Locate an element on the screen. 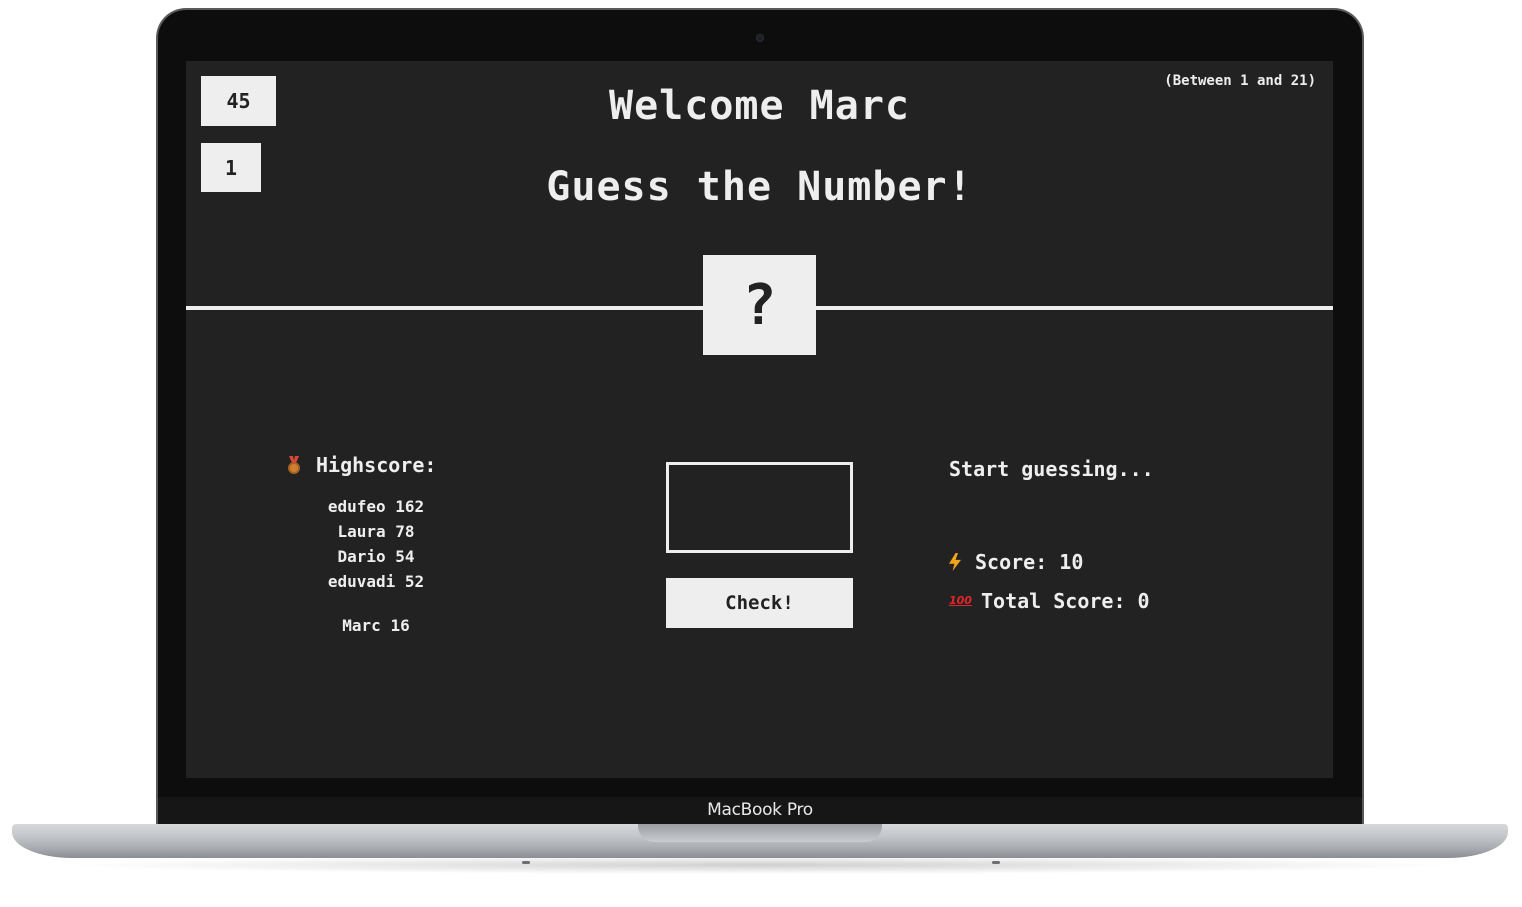 The height and width of the screenshot is (907, 1522). list-item: Dario 54 is located at coordinates (376, 556).